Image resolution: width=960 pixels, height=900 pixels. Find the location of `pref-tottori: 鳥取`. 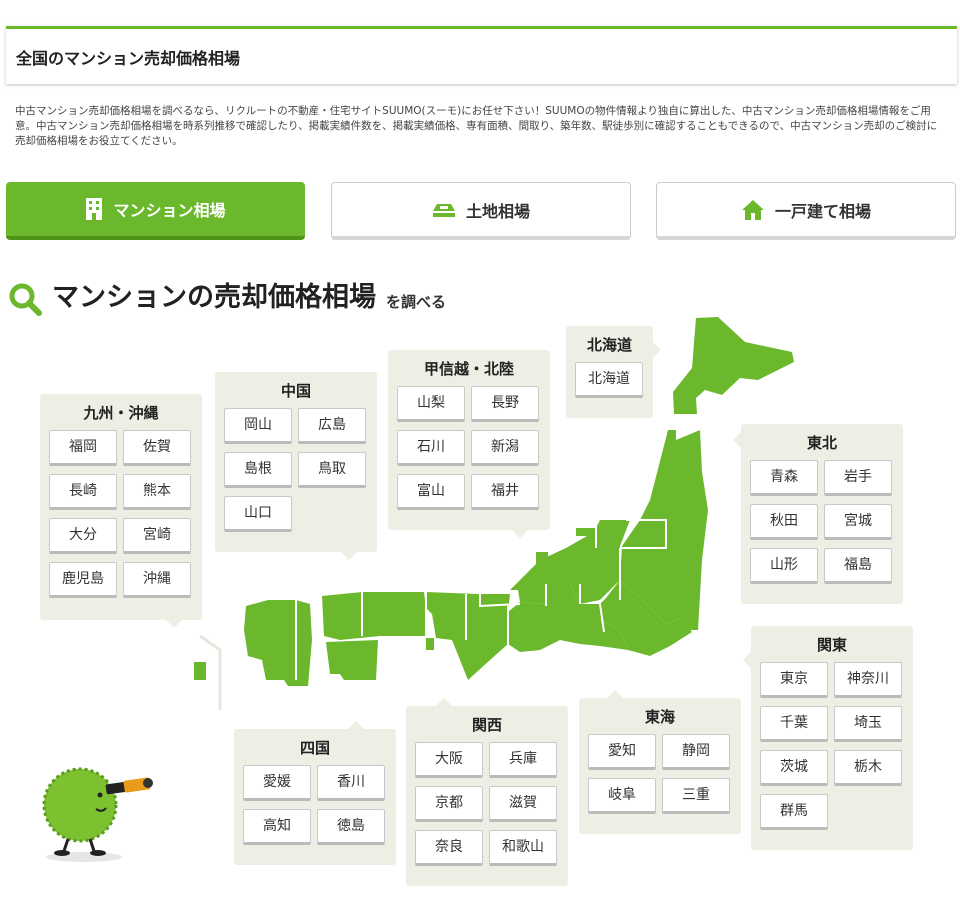

pref-tottori: 鳥取 is located at coordinates (332, 470).